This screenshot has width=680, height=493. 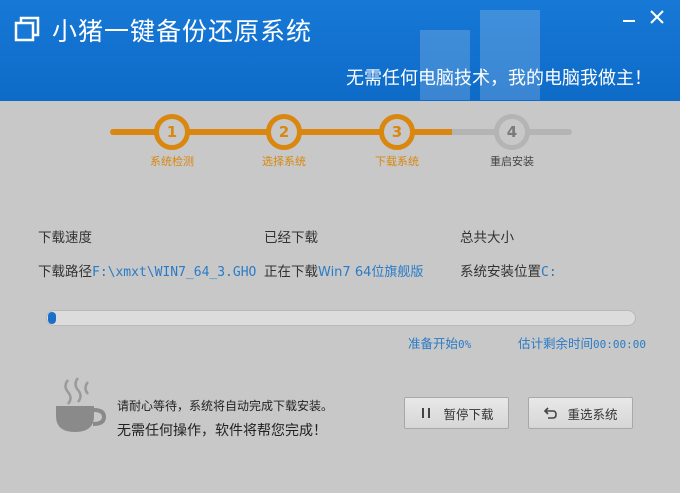 What do you see at coordinates (592, 414) in the screenshot?
I see `reselect-system-label: 重选系统` at bounding box center [592, 414].